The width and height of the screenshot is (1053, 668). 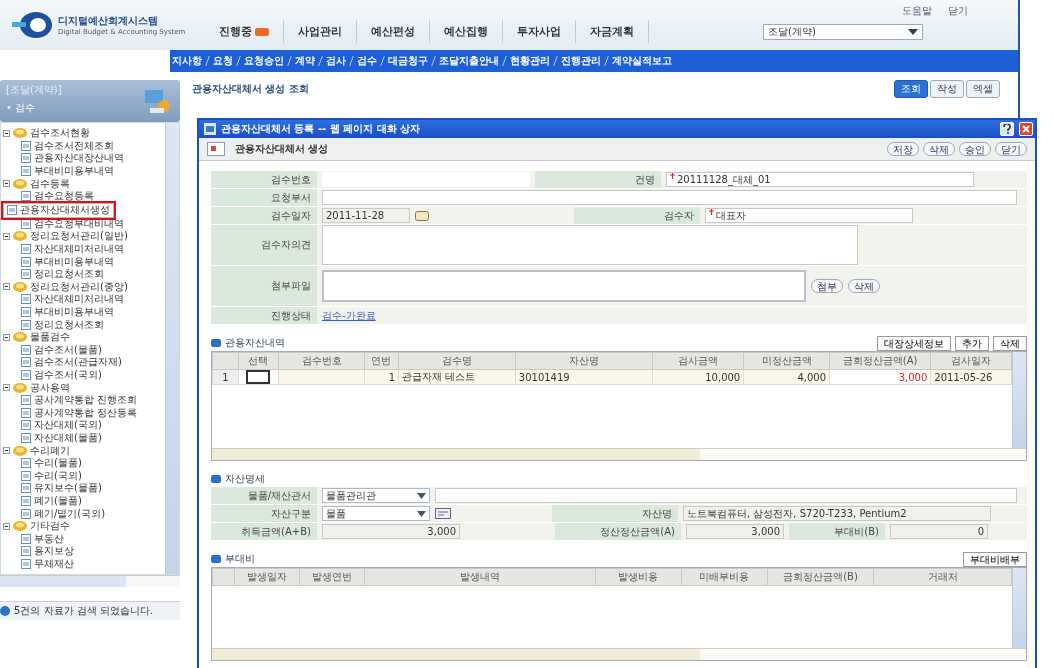 I want to click on lookup-icon, so click(x=443, y=513).